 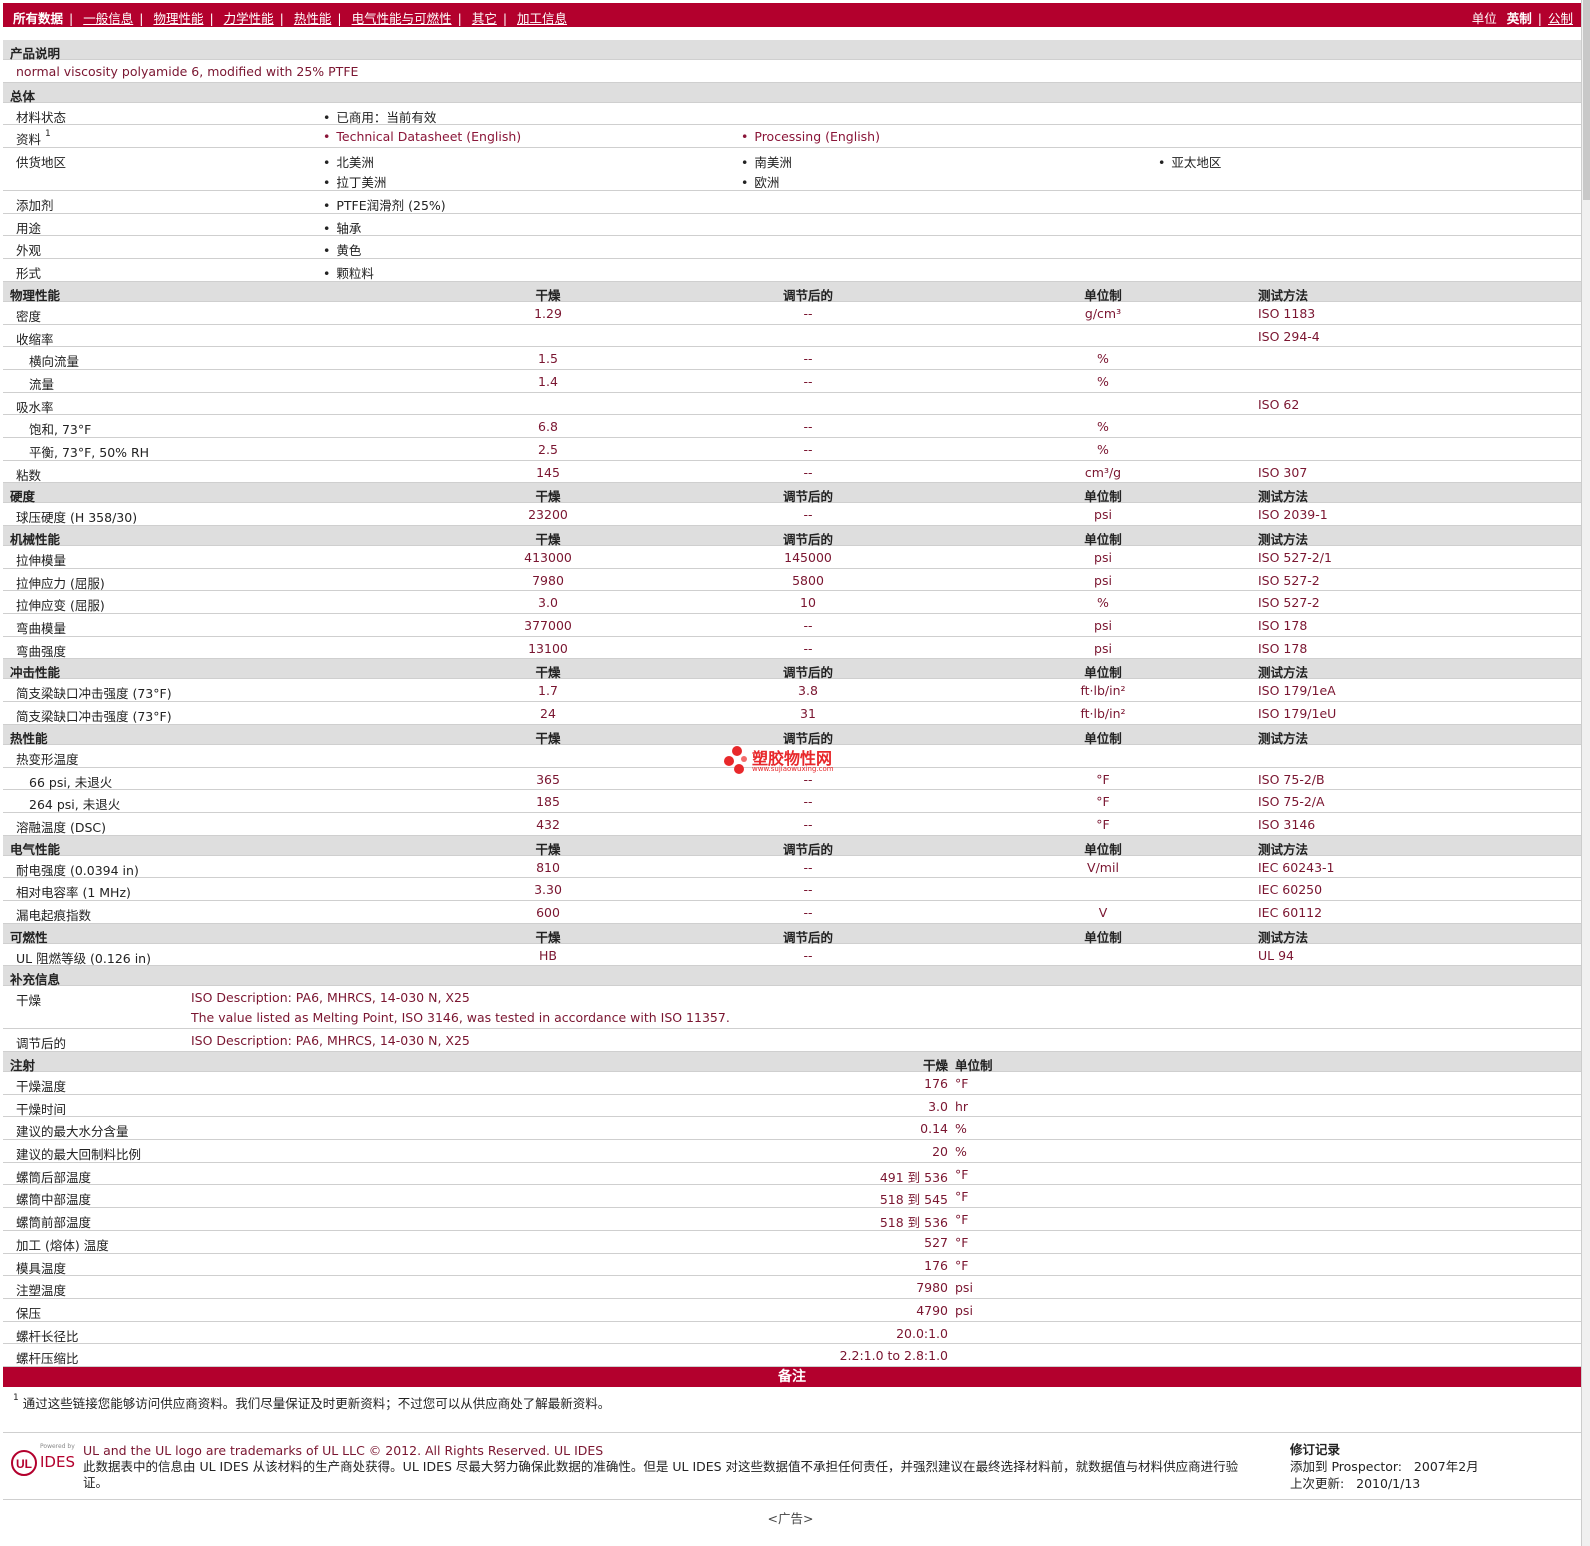 What do you see at coordinates (41, 1268) in the screenshot?
I see `injection-label: 模具温度` at bounding box center [41, 1268].